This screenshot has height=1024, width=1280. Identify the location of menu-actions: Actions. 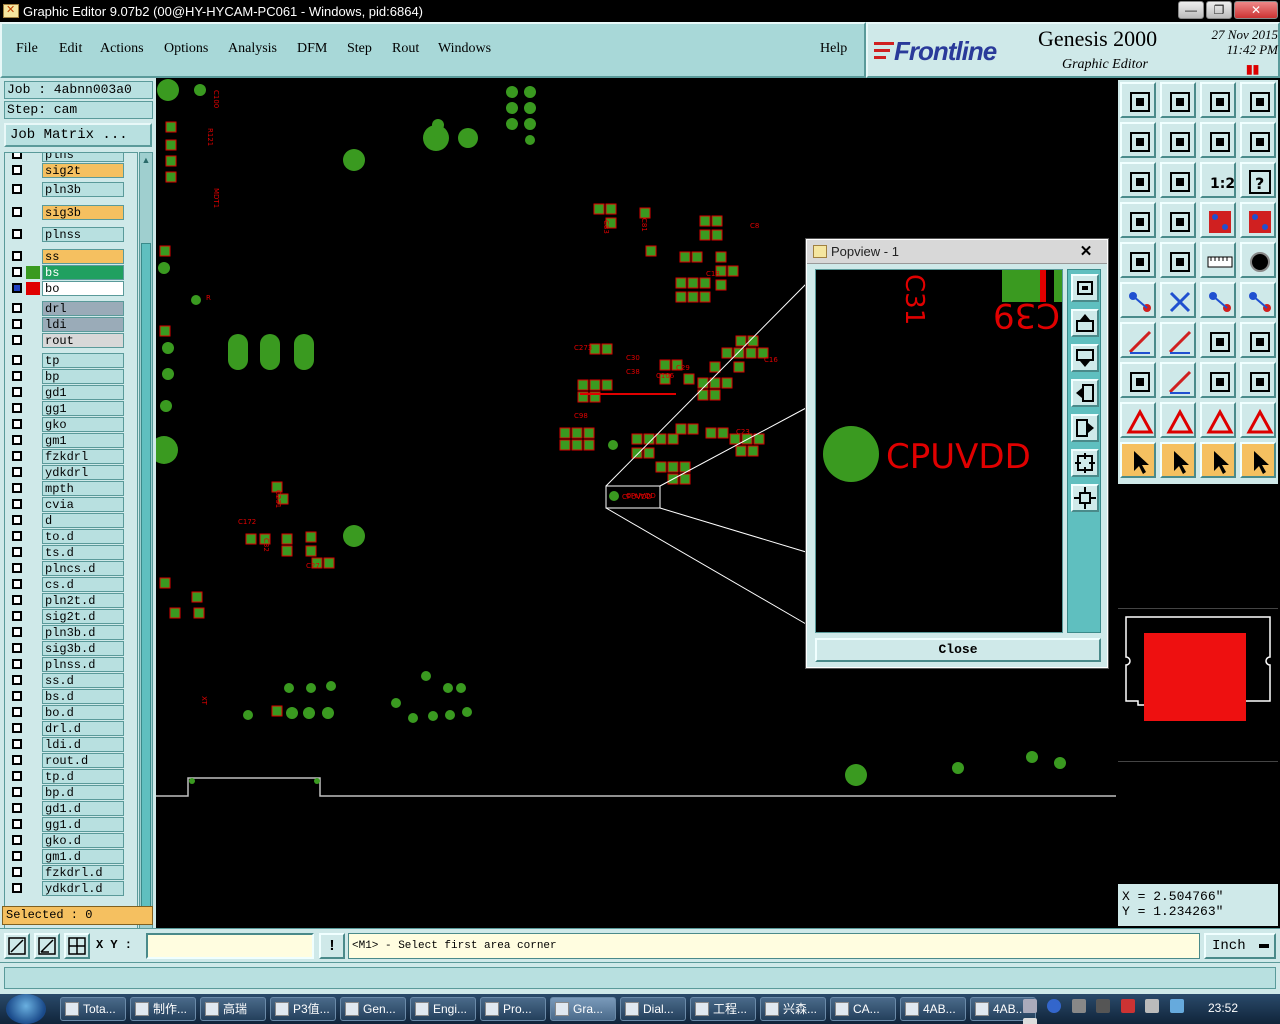
(122, 49).